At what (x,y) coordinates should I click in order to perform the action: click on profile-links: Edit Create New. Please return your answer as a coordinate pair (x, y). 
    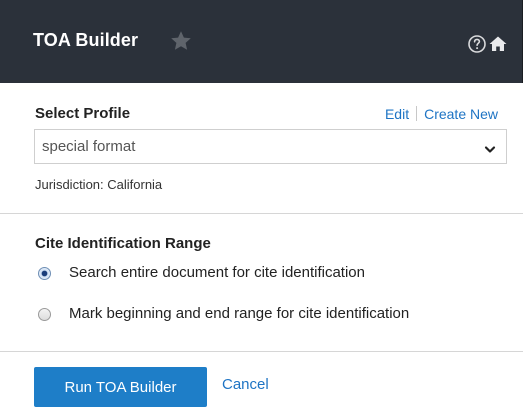
    Looking at the image, I should click on (441, 114).